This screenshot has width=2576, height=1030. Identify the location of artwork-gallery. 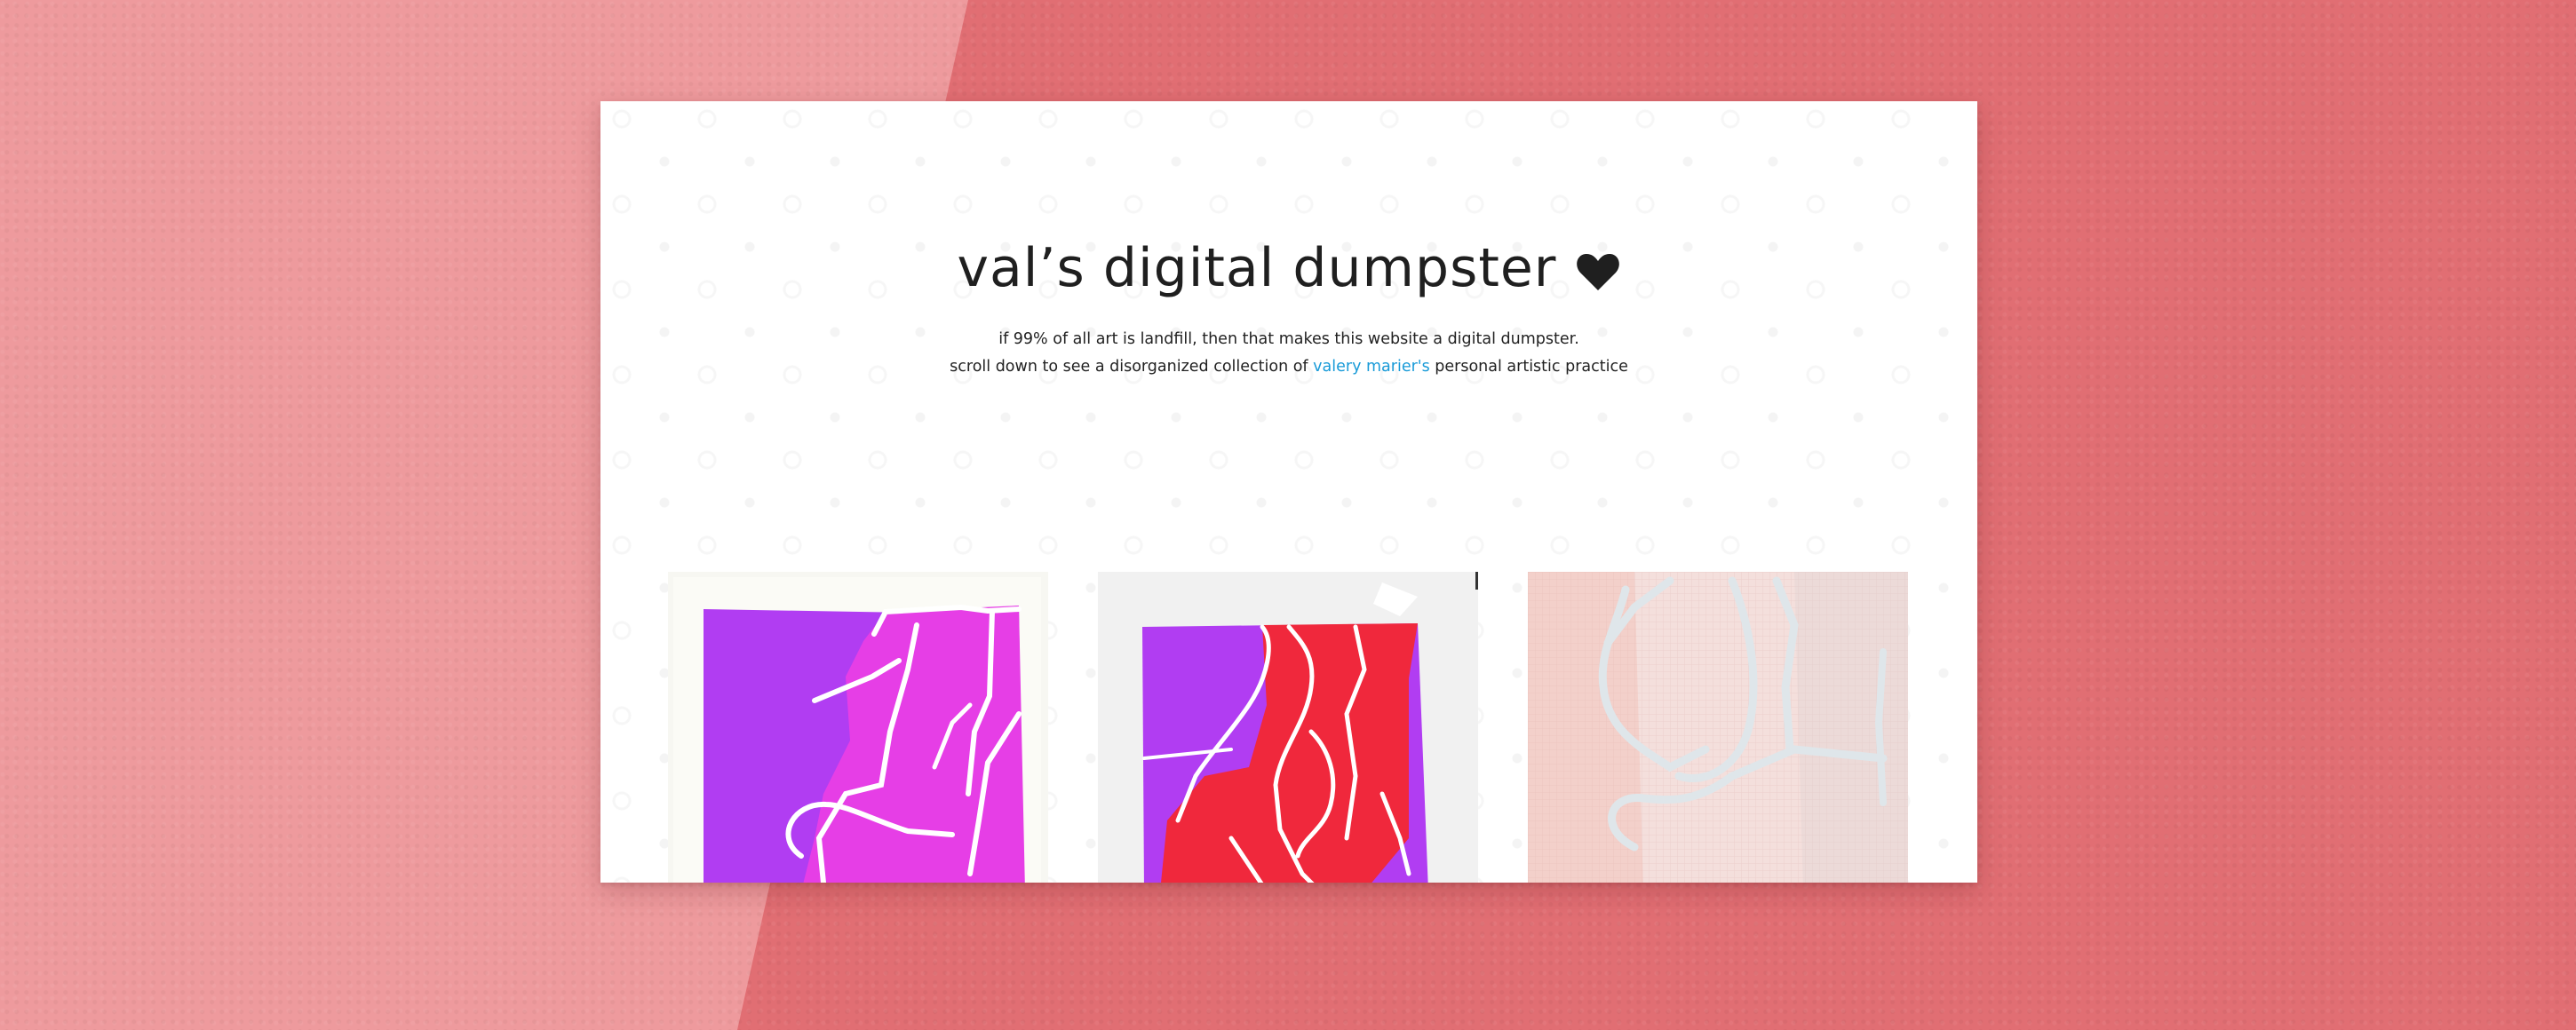
(1289, 727).